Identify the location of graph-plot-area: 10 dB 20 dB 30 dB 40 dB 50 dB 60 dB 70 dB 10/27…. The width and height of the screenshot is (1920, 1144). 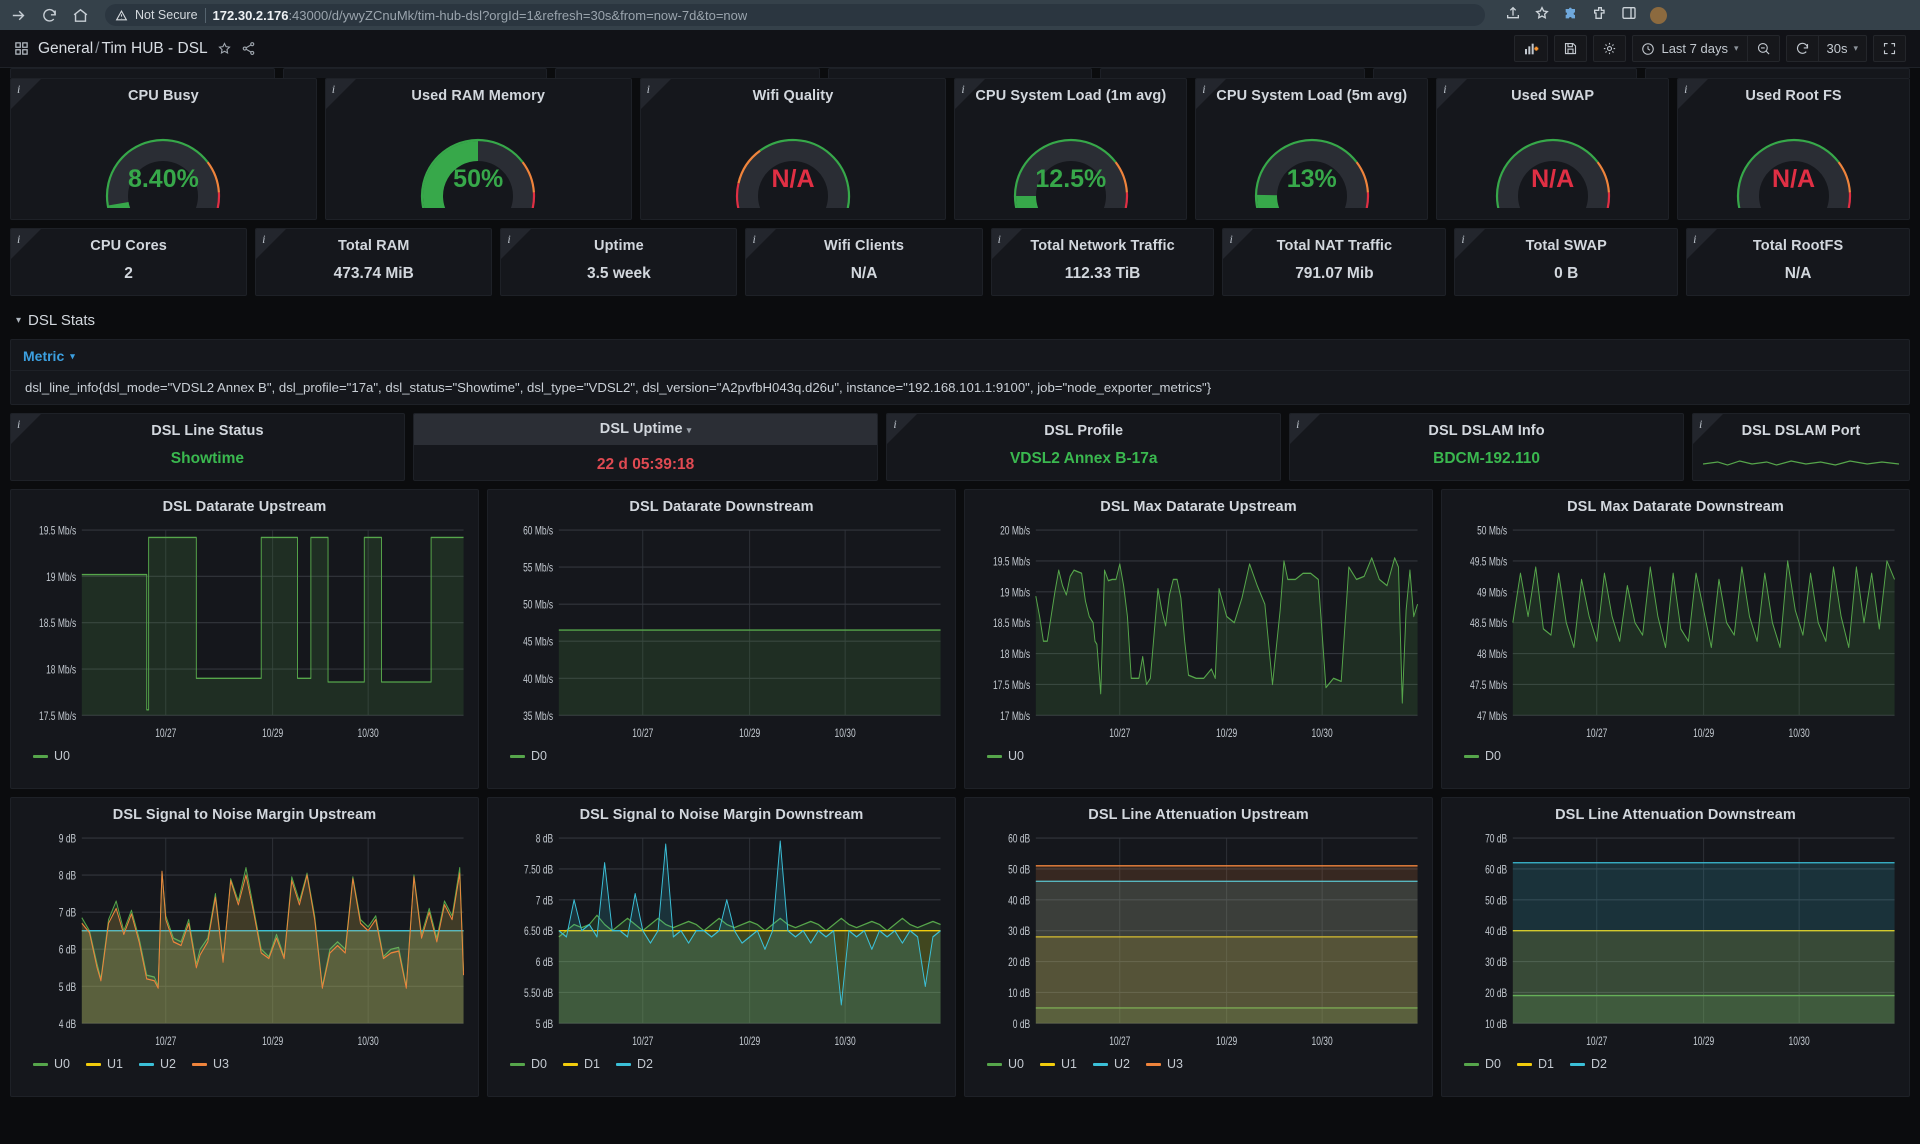
(1675, 939).